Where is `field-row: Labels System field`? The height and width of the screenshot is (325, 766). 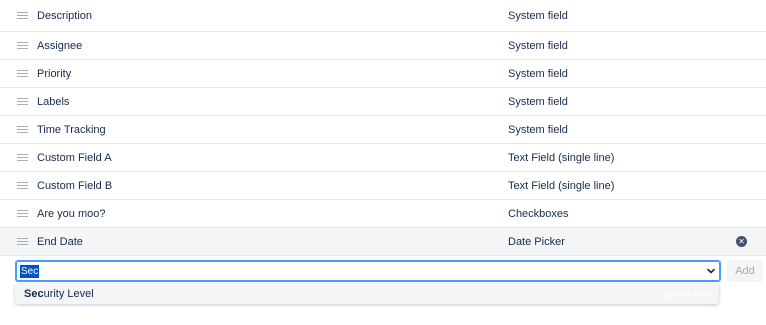 field-row: Labels System field is located at coordinates (383, 102).